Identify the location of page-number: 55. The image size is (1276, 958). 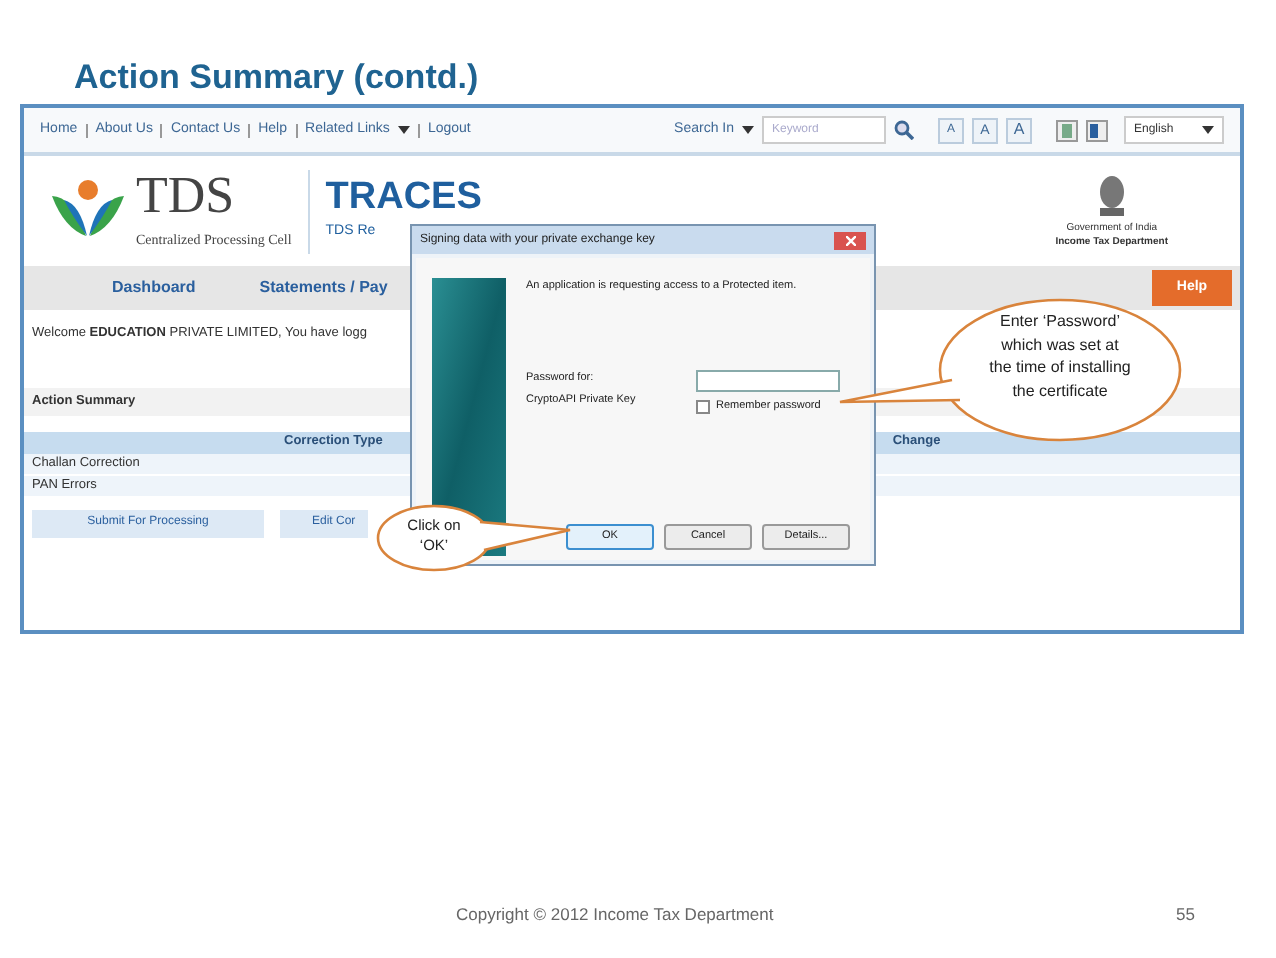
(1185, 915).